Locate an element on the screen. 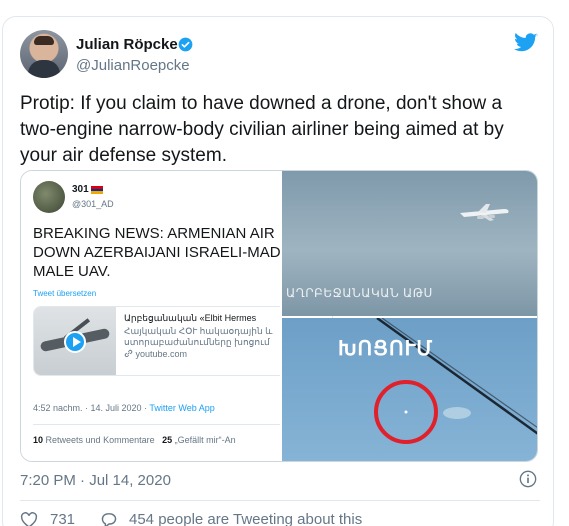 Image resolution: width=569 pixels, height=526 pixels. video-caption-bottom: ԽՈՑՈՒՄ is located at coordinates (386, 349).